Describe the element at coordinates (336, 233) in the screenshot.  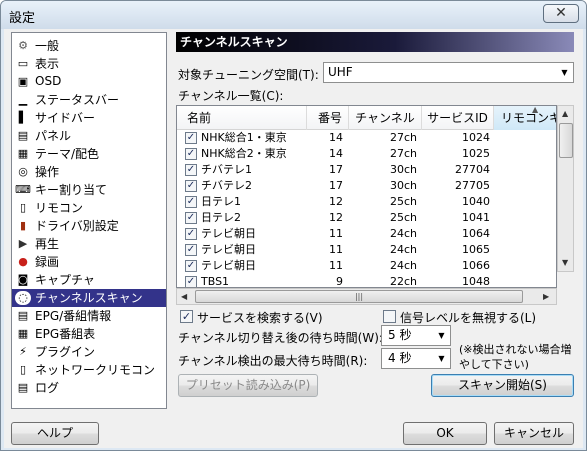
I see `cell-number: 11` at that location.